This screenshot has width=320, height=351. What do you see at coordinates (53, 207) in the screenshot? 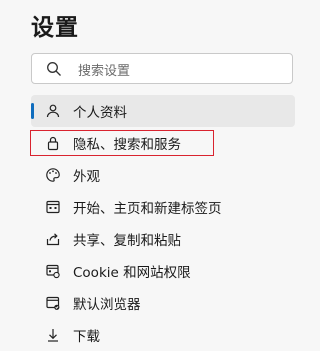
I see `start-page-icon` at bounding box center [53, 207].